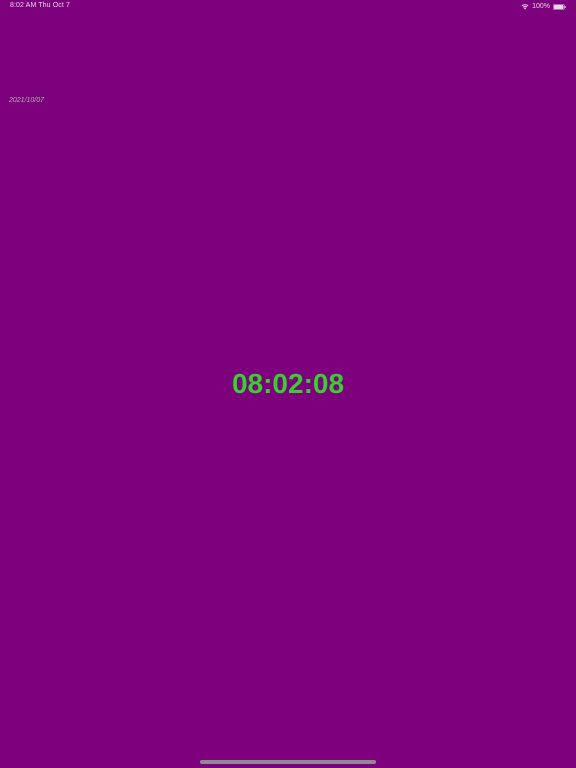 This screenshot has height=768, width=576. I want to click on status-time-date: 8:02 AM Thu Oct 7, so click(40, 5).